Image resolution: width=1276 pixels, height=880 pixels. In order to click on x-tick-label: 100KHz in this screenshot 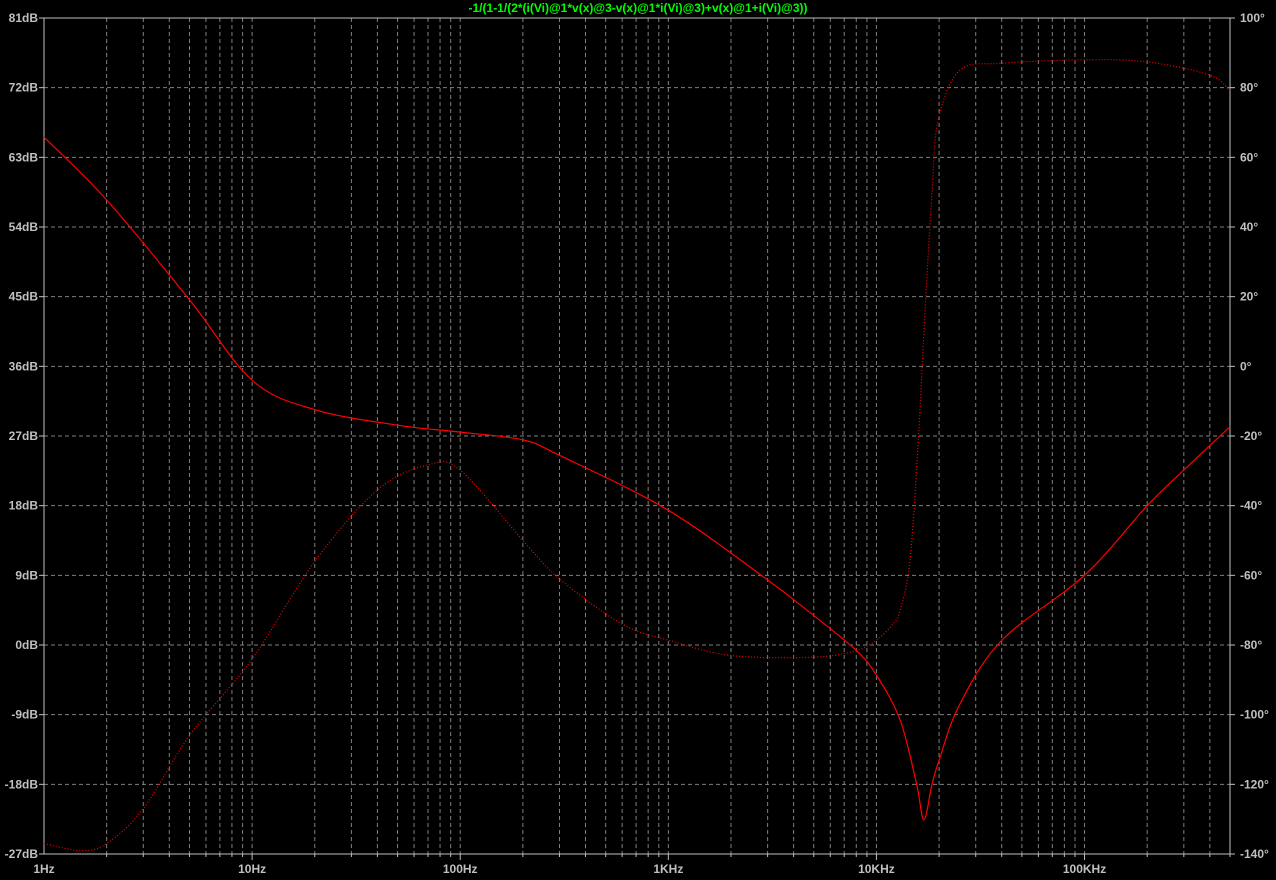, I will do `click(1084, 869)`.